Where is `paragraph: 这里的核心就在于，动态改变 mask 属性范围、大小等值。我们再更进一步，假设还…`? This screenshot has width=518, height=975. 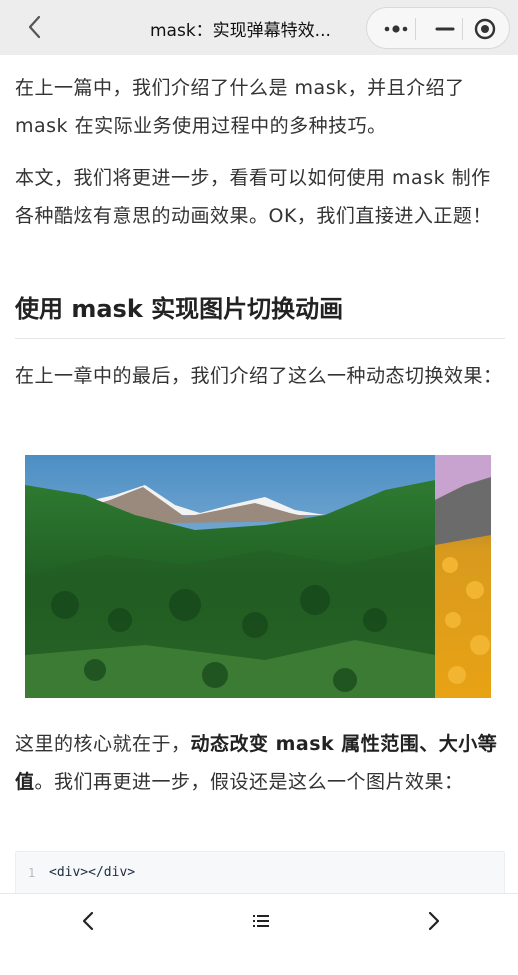
paragraph: 这里的核心就在于，动态改变 mask 属性范围、大小等值。我们再更进一步，假设还… is located at coordinates (260, 763).